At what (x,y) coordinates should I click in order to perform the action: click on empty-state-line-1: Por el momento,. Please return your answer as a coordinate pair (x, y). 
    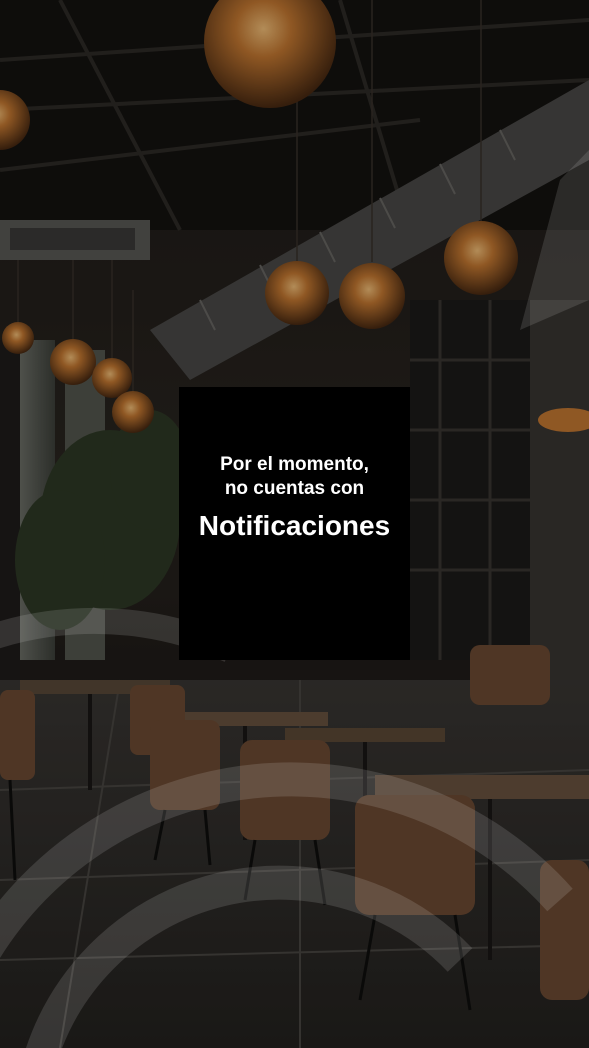
    Looking at the image, I should click on (294, 464).